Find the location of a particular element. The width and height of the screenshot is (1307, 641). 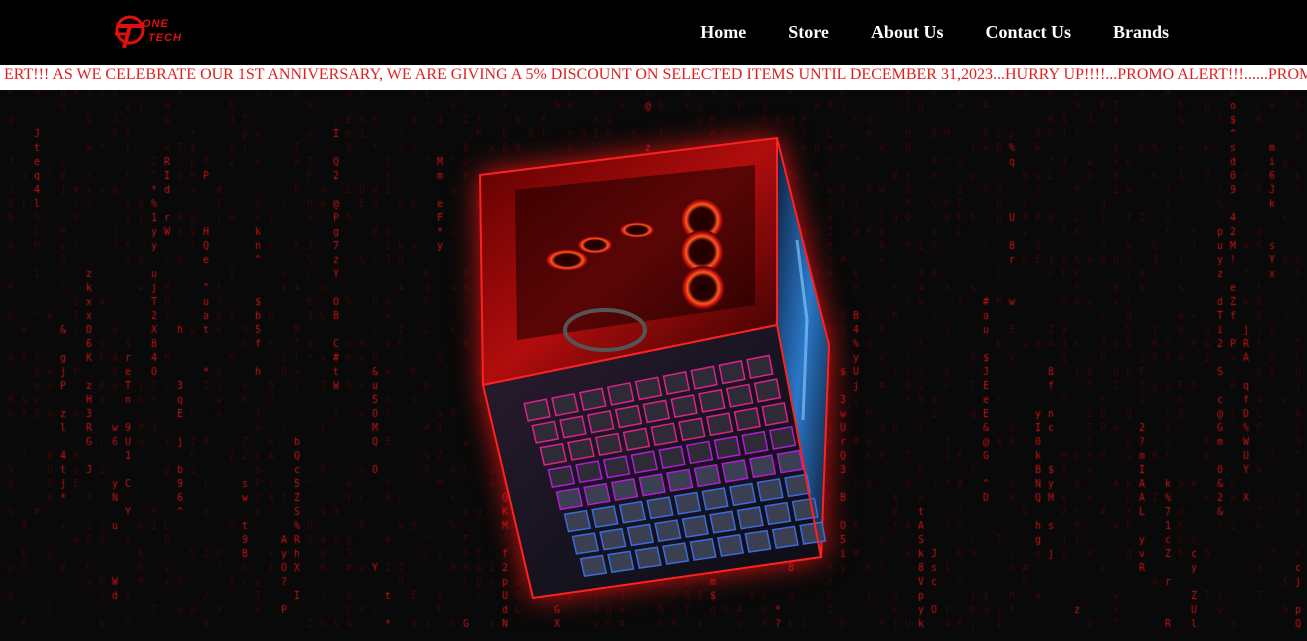

logo-text-line2: TECH is located at coordinates (165, 38).